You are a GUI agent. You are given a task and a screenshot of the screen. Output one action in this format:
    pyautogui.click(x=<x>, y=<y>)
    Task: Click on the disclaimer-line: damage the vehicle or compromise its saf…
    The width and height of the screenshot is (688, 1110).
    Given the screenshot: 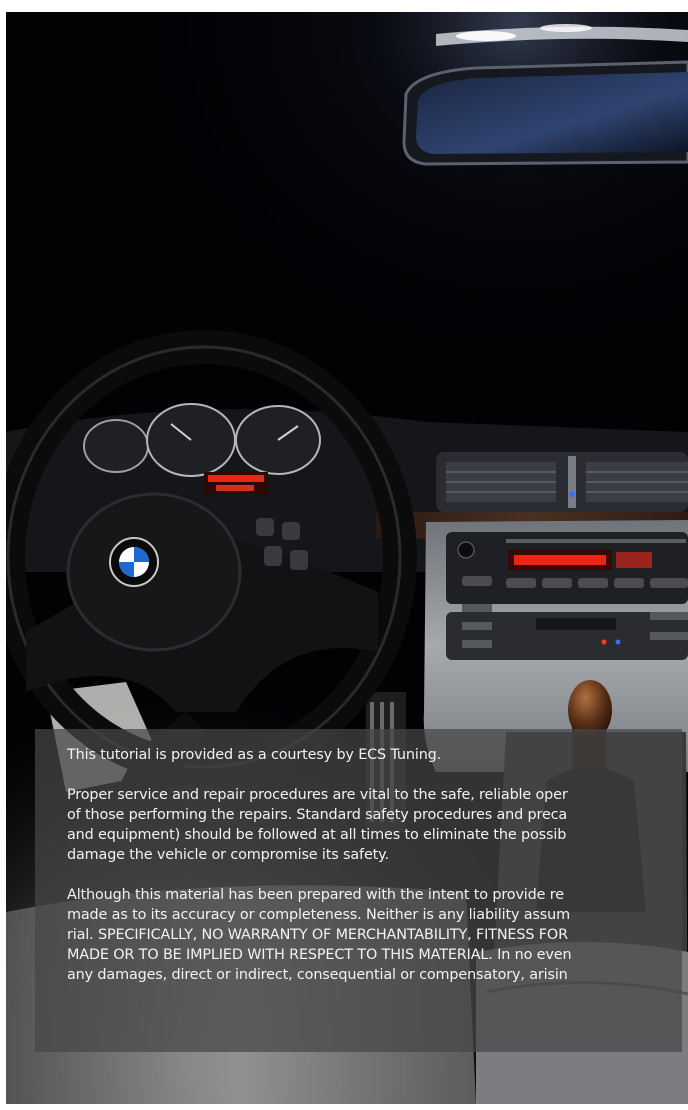 What is the action you would take?
    pyautogui.click(x=228, y=855)
    